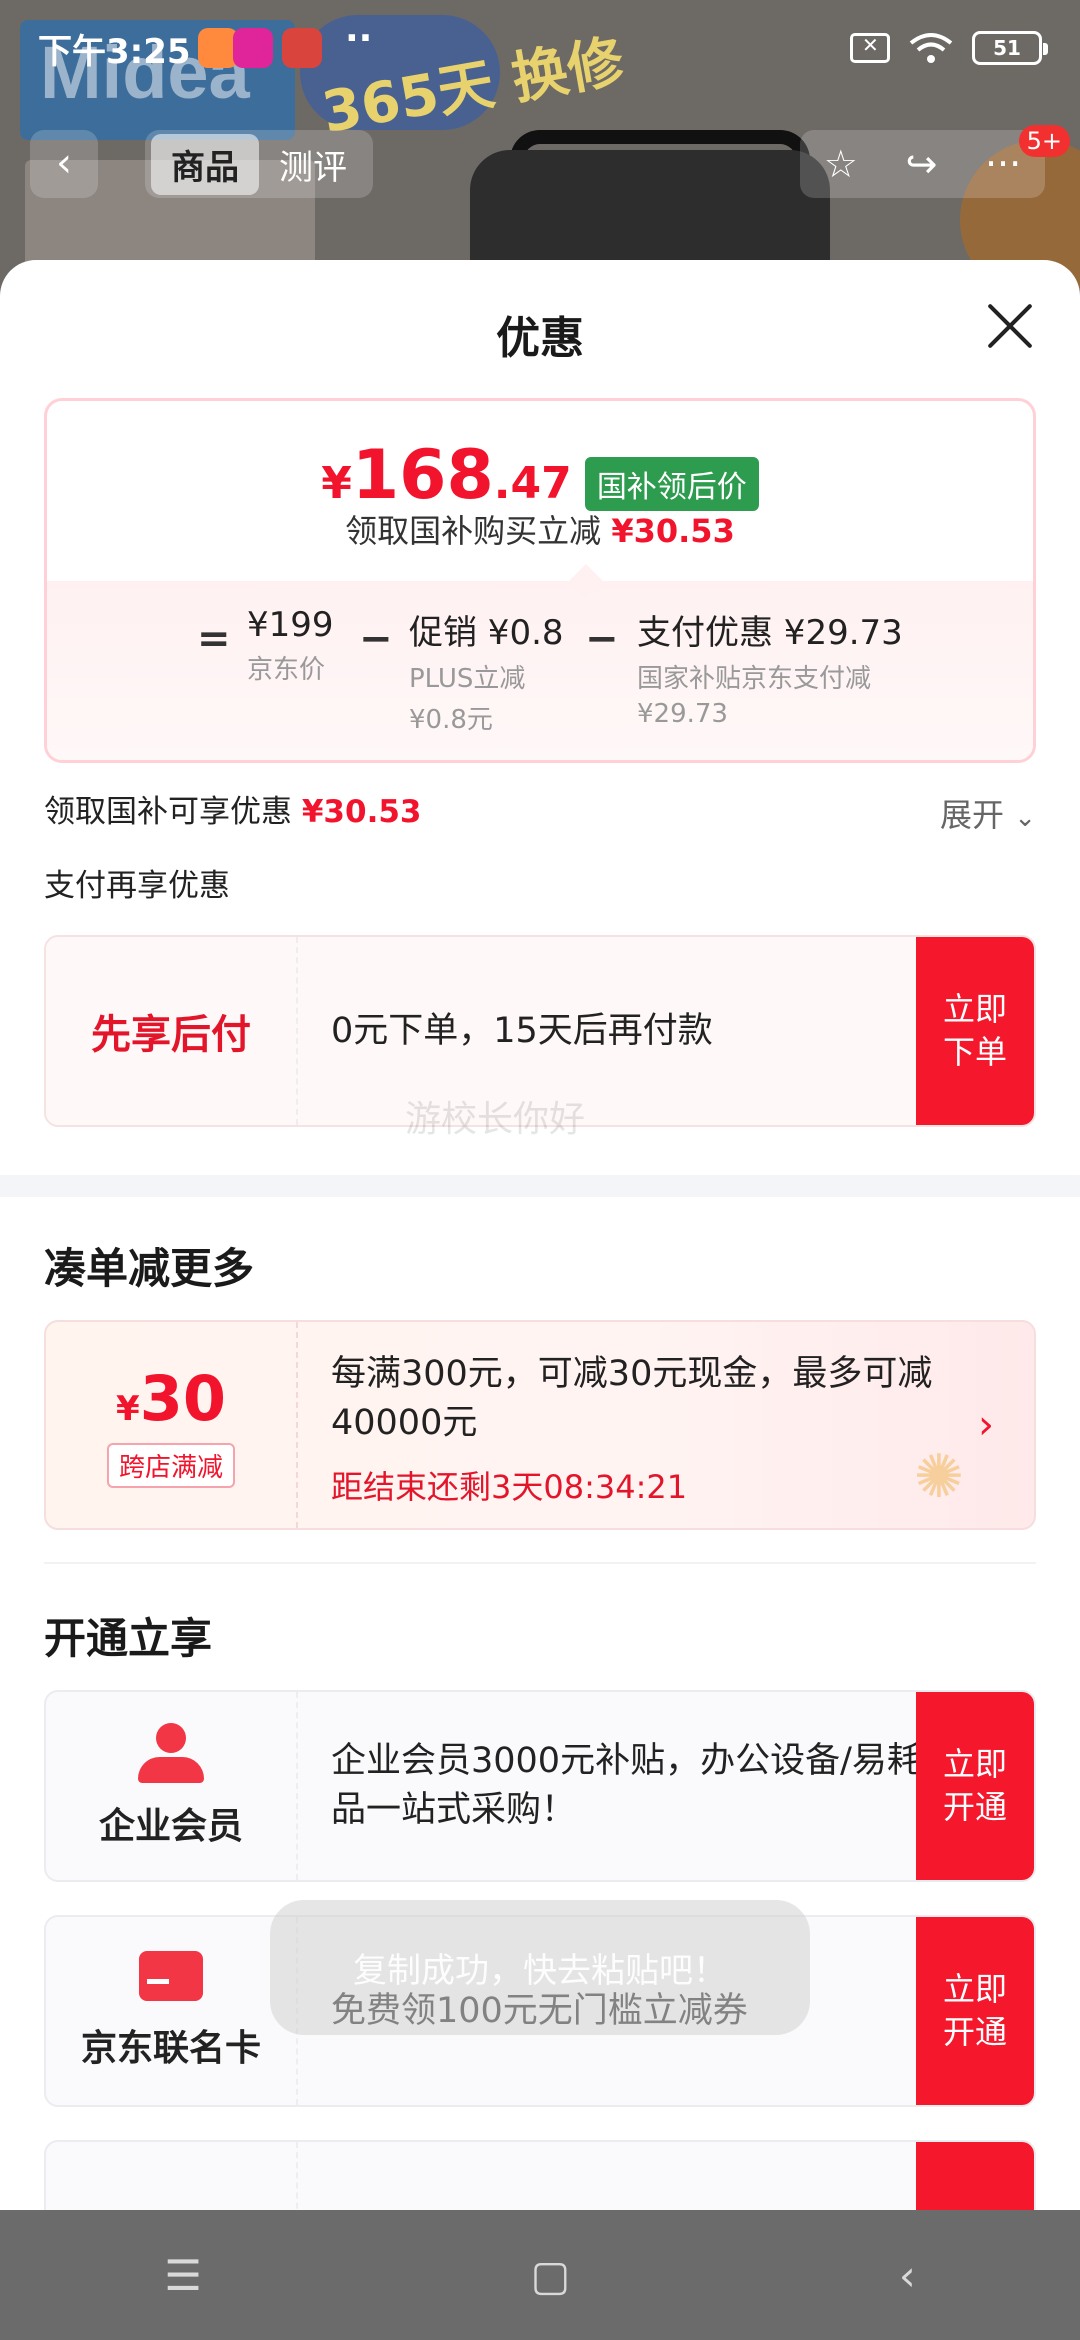 The width and height of the screenshot is (1080, 2340). Describe the element at coordinates (540, 338) in the screenshot. I see `sheet-title: 优惠` at that location.